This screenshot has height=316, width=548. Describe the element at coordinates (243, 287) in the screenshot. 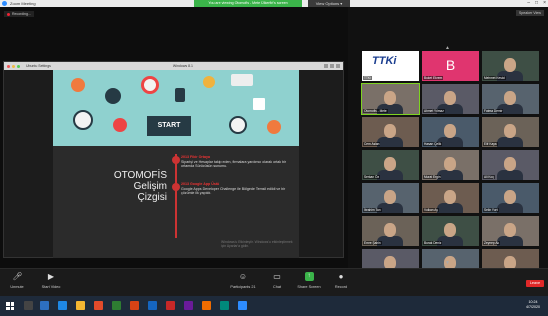

I see `participants-label: Participants 21` at that location.